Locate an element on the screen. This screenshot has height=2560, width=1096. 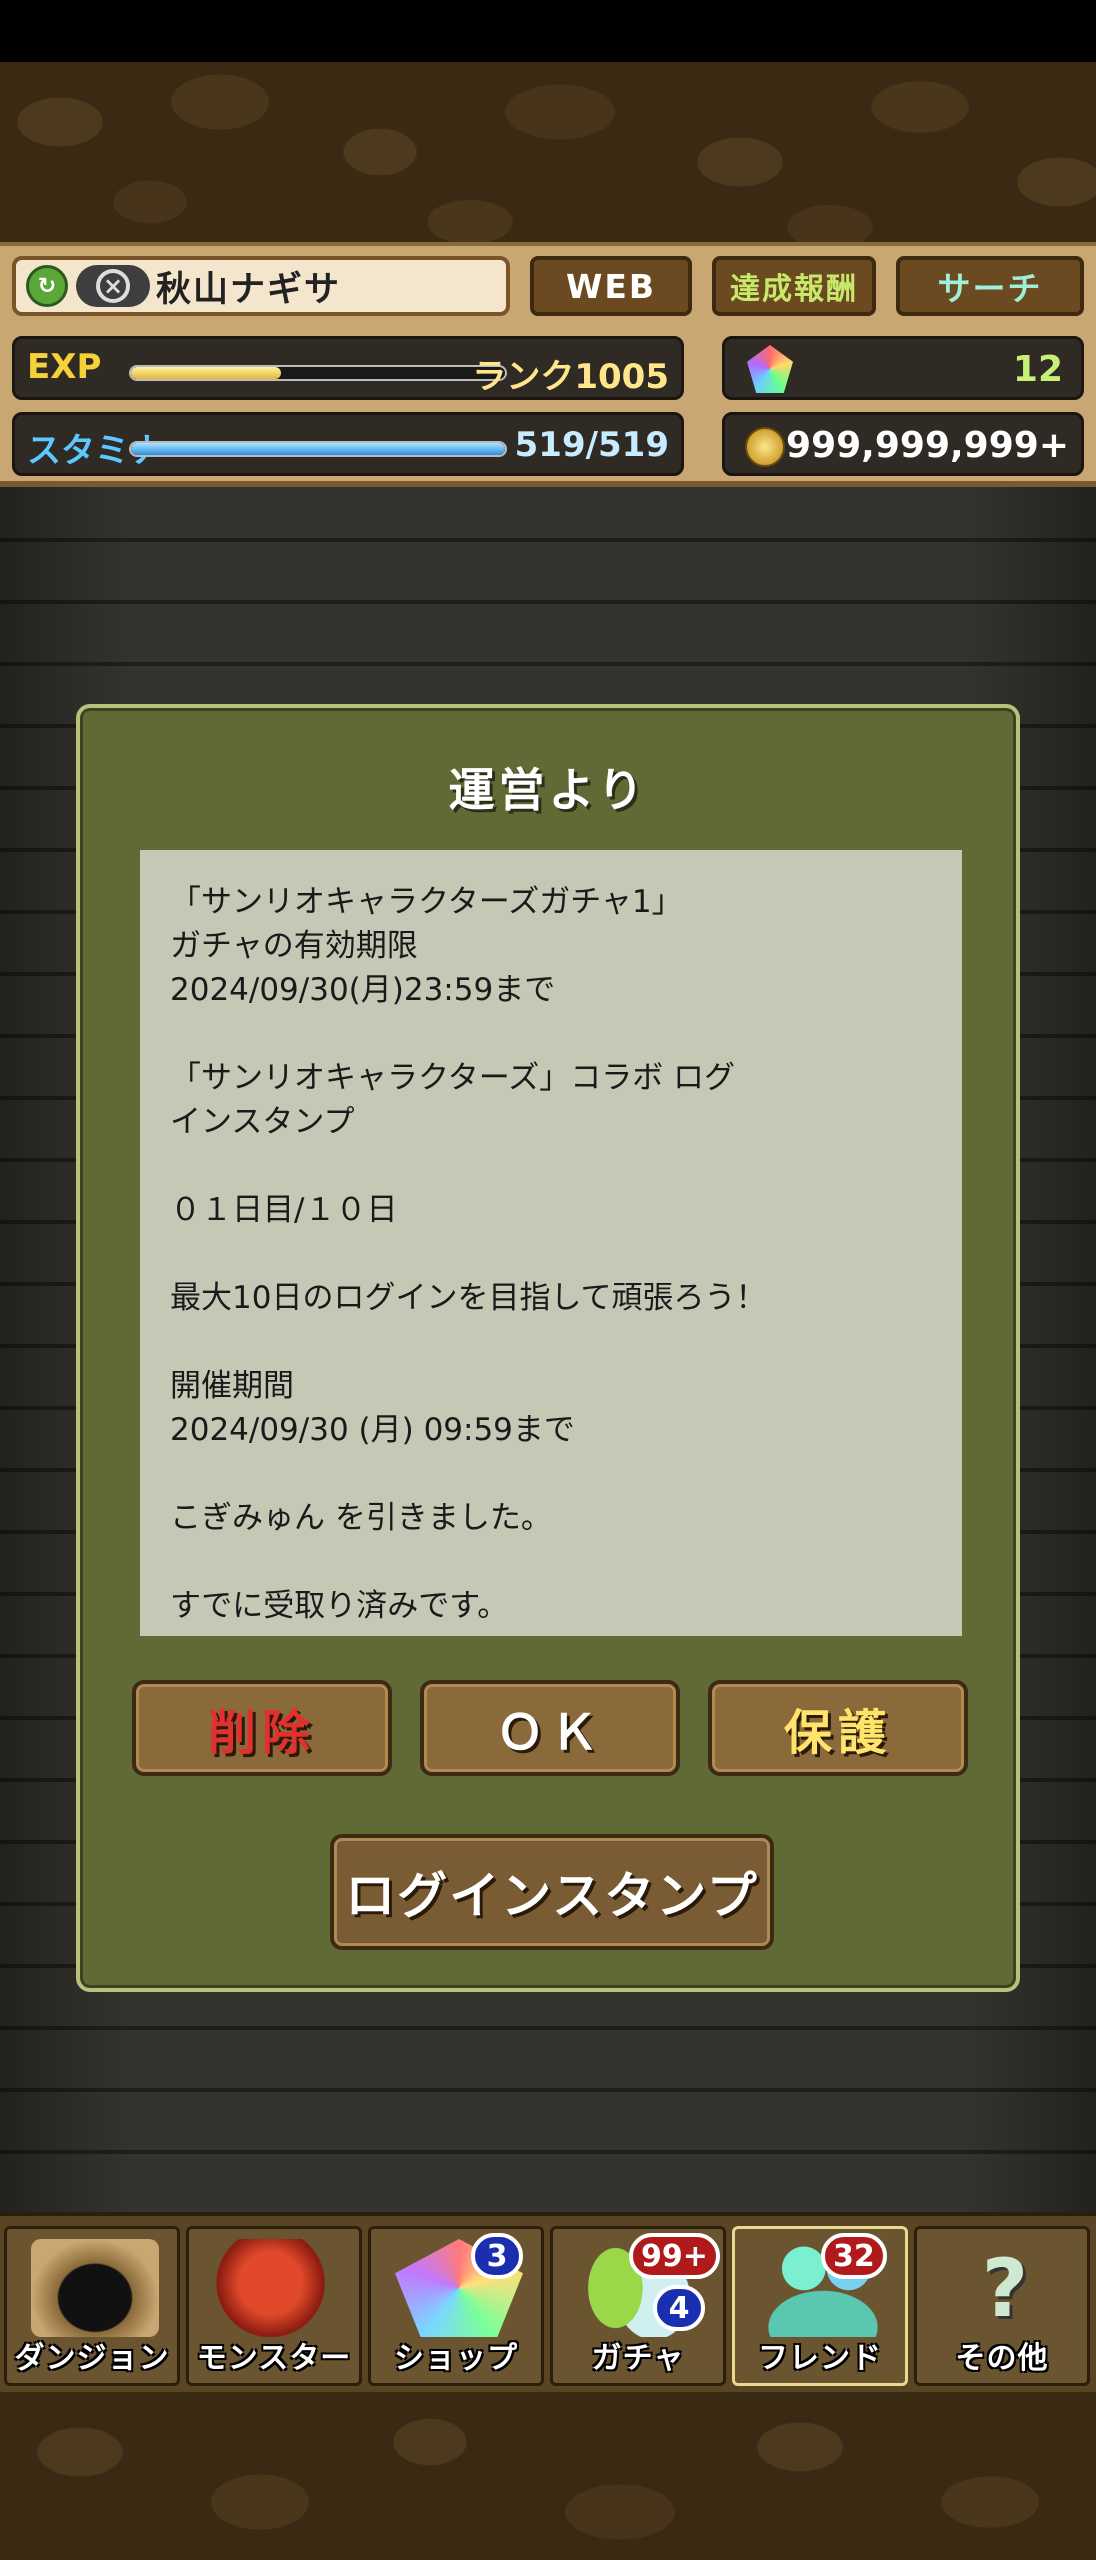
rank-value: ランク1005 is located at coordinates (570, 377).